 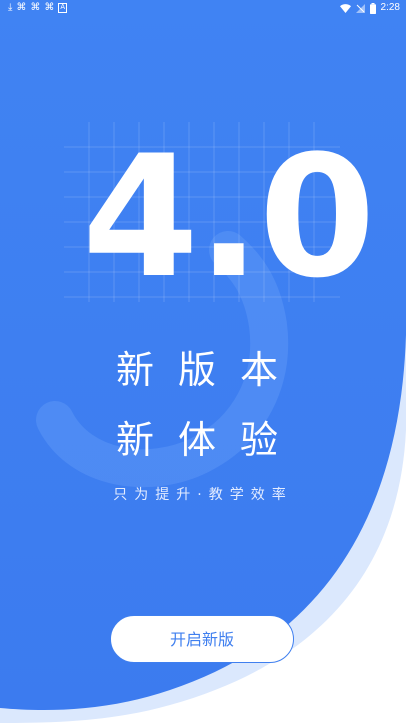 What do you see at coordinates (208, 370) in the screenshot?
I see `headline-new-version: 新版本` at bounding box center [208, 370].